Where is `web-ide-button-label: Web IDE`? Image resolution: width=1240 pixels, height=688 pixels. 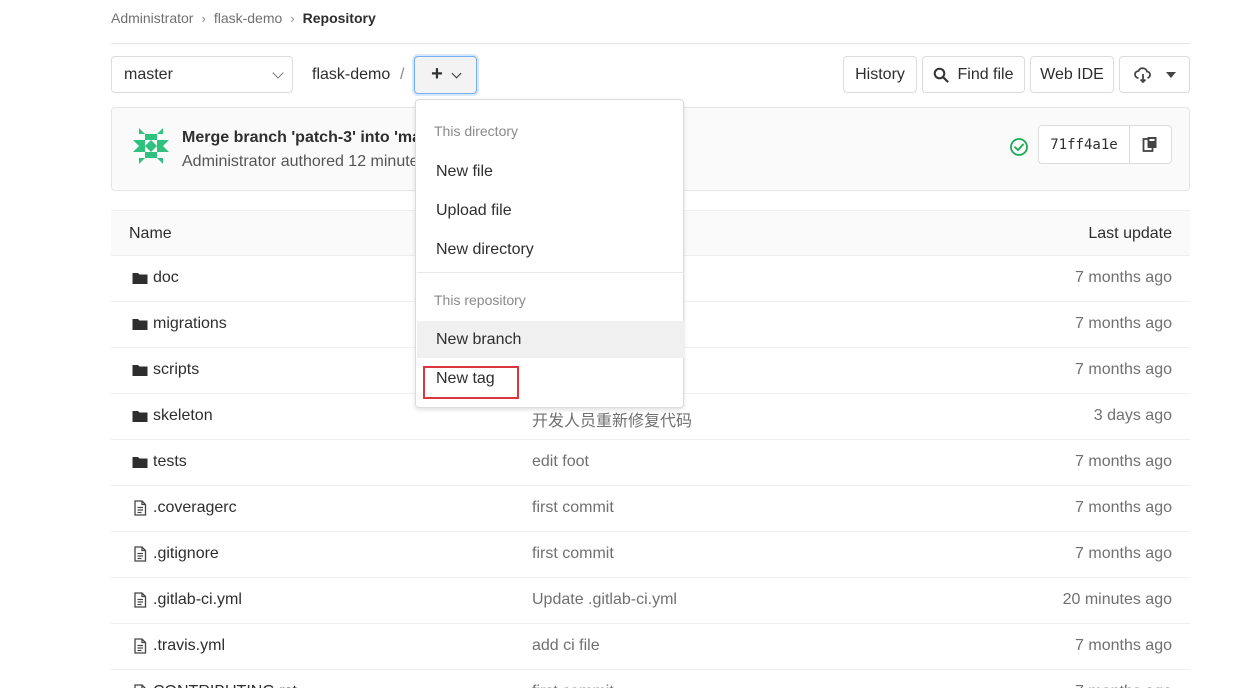 web-ide-button-label: Web IDE is located at coordinates (1072, 74).